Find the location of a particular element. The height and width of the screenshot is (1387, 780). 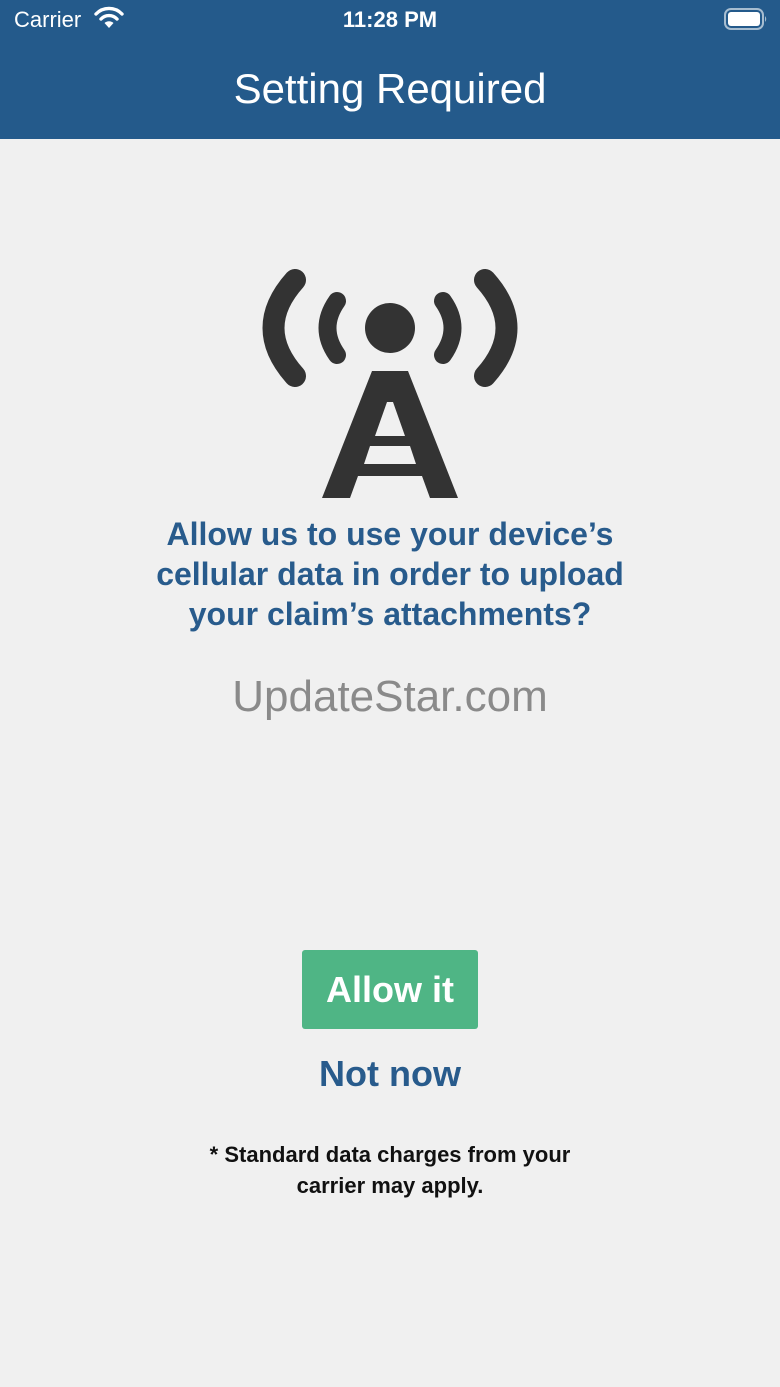

battery-icon is located at coordinates (745, 19).